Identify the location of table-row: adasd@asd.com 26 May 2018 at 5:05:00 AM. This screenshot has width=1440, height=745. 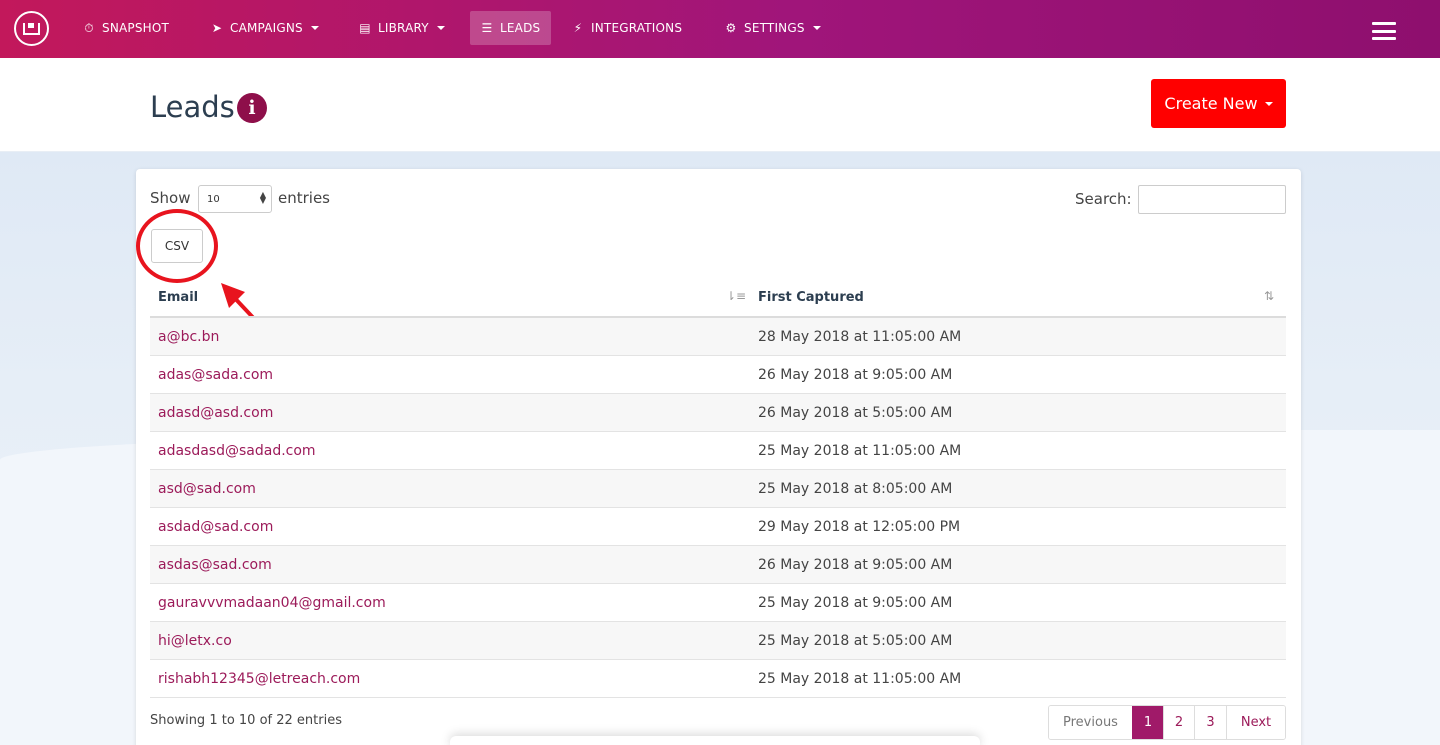
(718, 413).